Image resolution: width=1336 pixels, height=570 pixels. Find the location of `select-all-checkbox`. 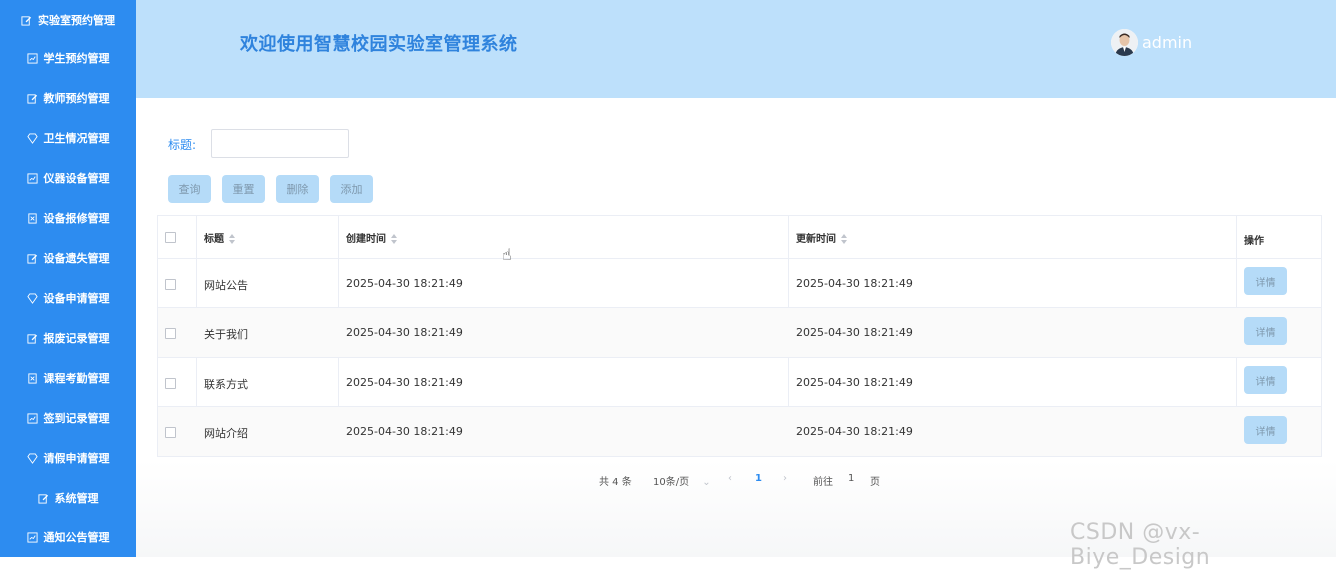

select-all-checkbox is located at coordinates (170, 237).